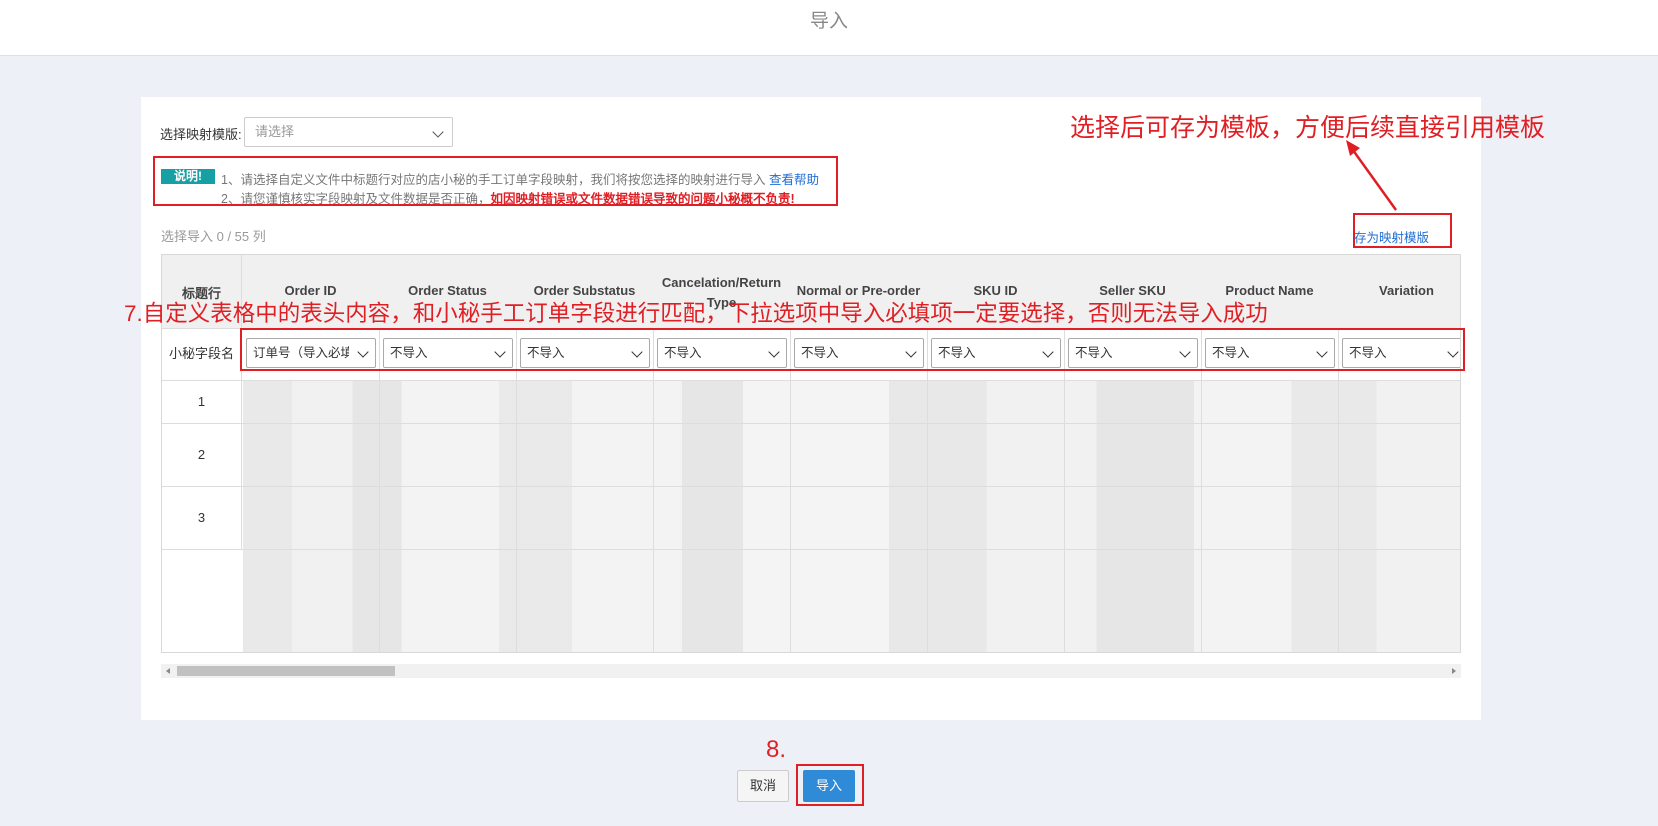 The height and width of the screenshot is (826, 1658). What do you see at coordinates (1391, 236) in the screenshot?
I see `save-template-button: 存为映射模版` at bounding box center [1391, 236].